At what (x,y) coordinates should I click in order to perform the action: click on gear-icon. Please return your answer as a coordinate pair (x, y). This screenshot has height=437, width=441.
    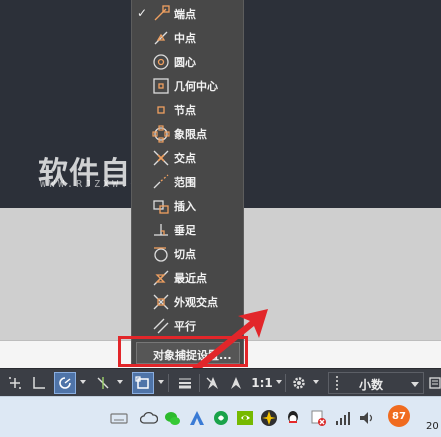
    Looking at the image, I should click on (299, 383).